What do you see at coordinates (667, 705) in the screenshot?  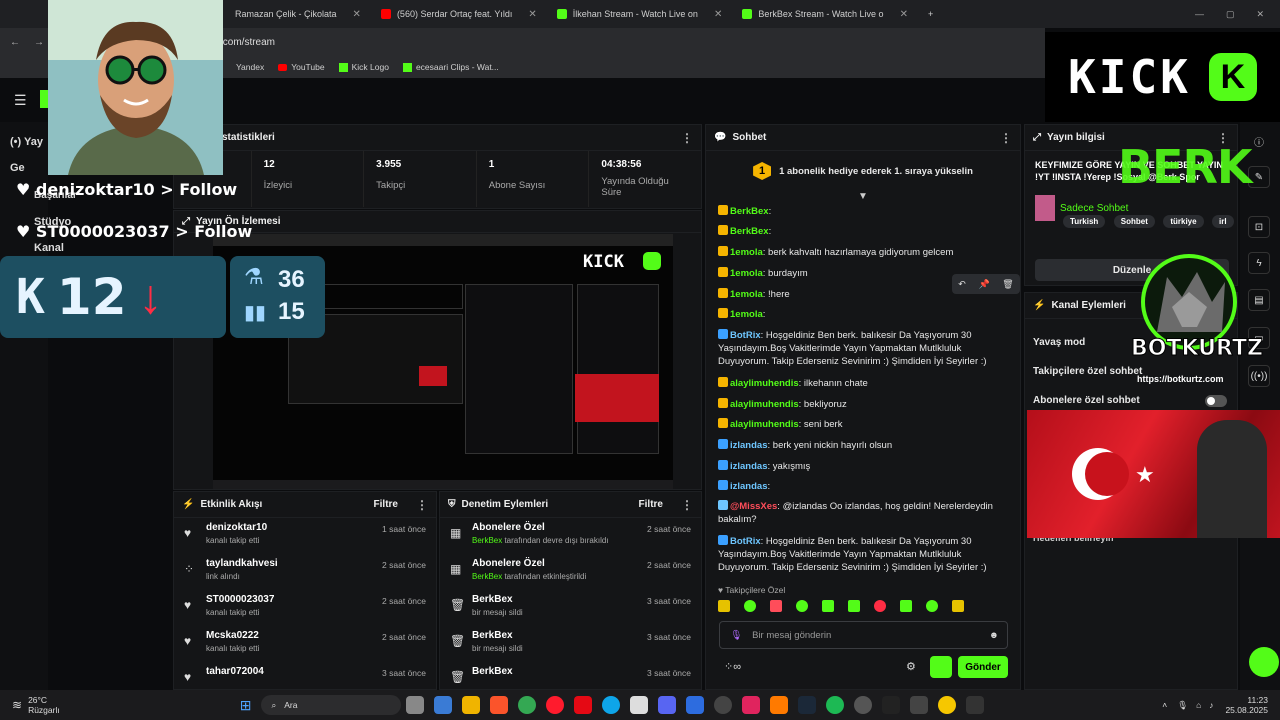 I see `discord-icon` at bounding box center [667, 705].